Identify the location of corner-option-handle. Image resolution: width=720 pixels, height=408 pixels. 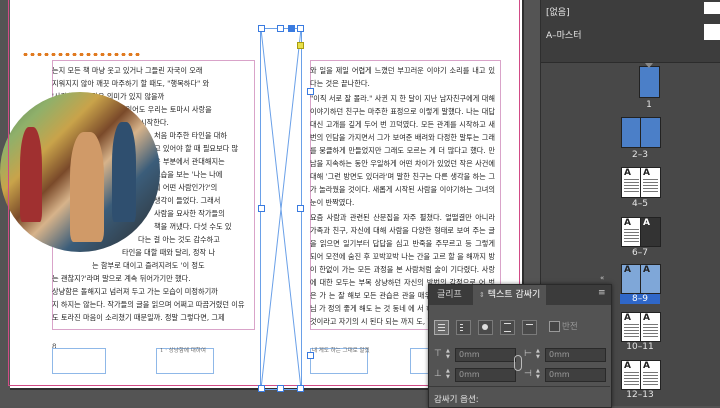
(300, 45).